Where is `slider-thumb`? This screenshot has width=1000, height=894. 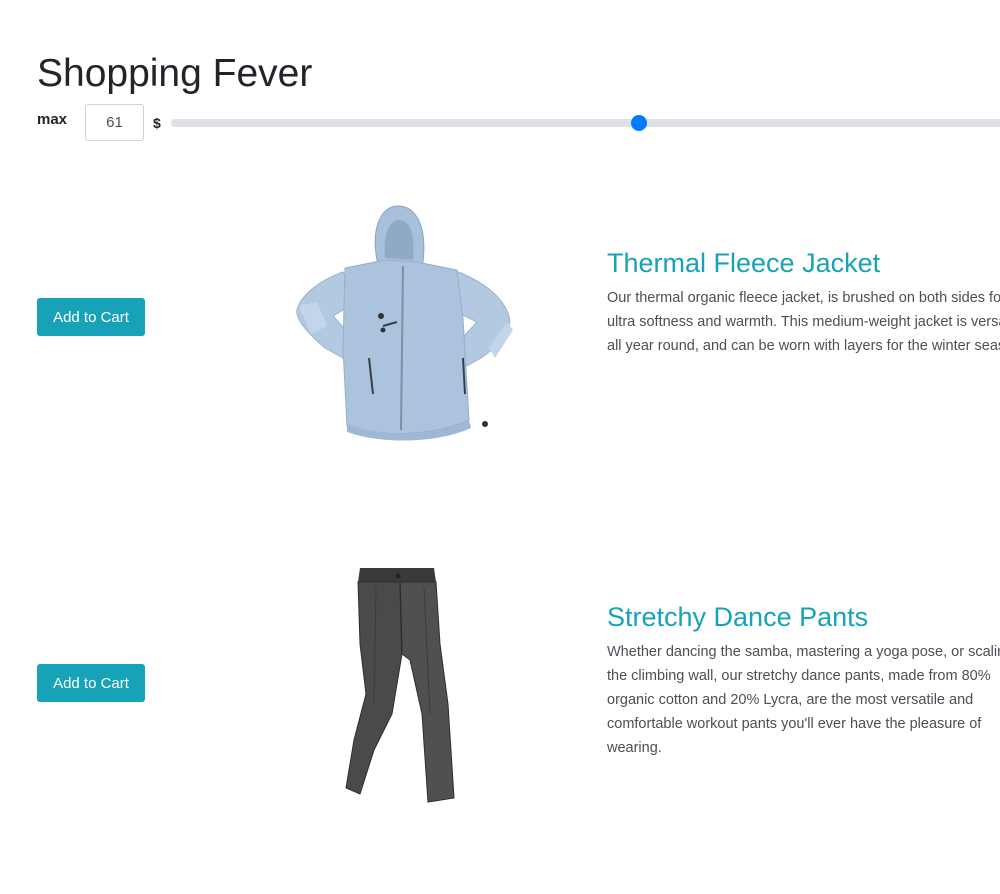 slider-thumb is located at coordinates (639, 123).